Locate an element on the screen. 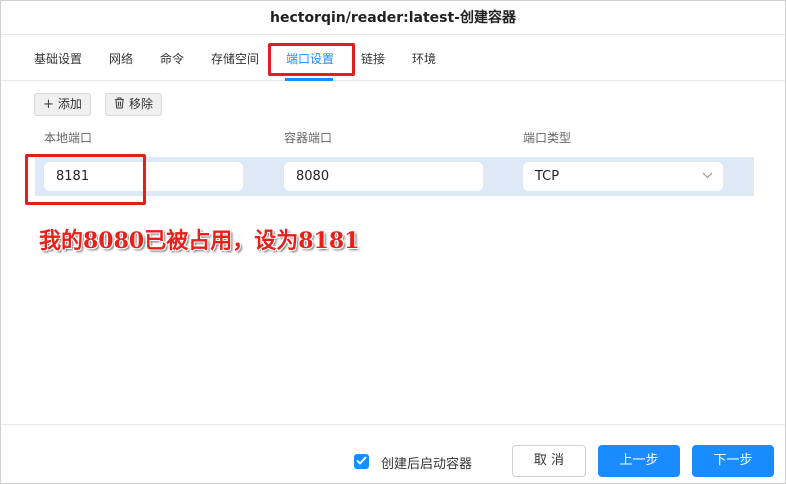  tab-environment: 环境 is located at coordinates (424, 58).